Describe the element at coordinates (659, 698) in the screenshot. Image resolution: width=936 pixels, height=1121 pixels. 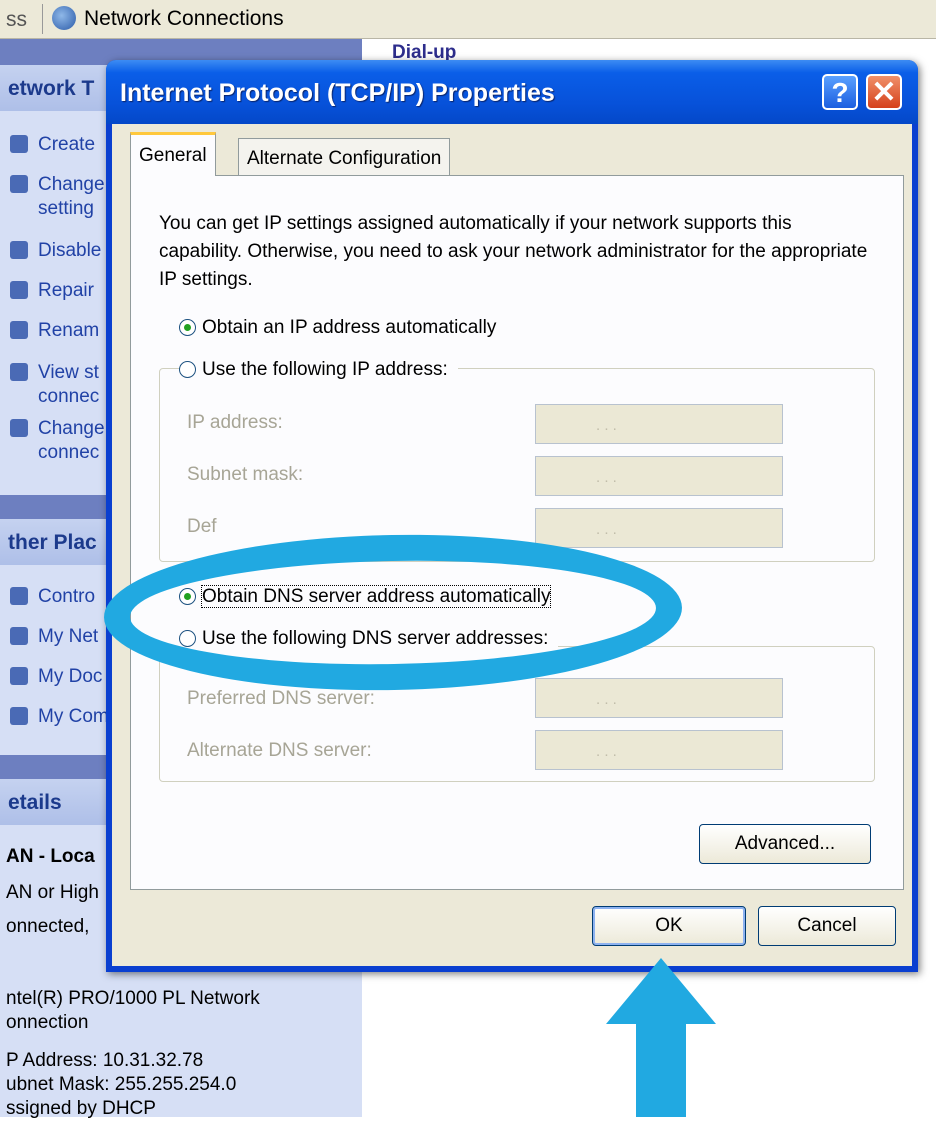
I see `preferred-dns-field: . . .` at that location.